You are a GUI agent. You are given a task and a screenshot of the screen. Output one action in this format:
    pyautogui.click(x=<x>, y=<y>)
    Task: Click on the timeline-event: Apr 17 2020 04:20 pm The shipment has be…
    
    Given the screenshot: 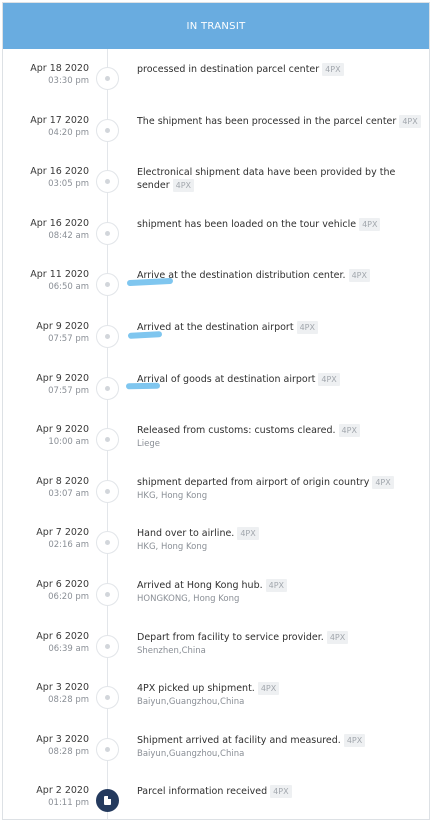 What is the action you would take?
    pyautogui.click(x=216, y=140)
    